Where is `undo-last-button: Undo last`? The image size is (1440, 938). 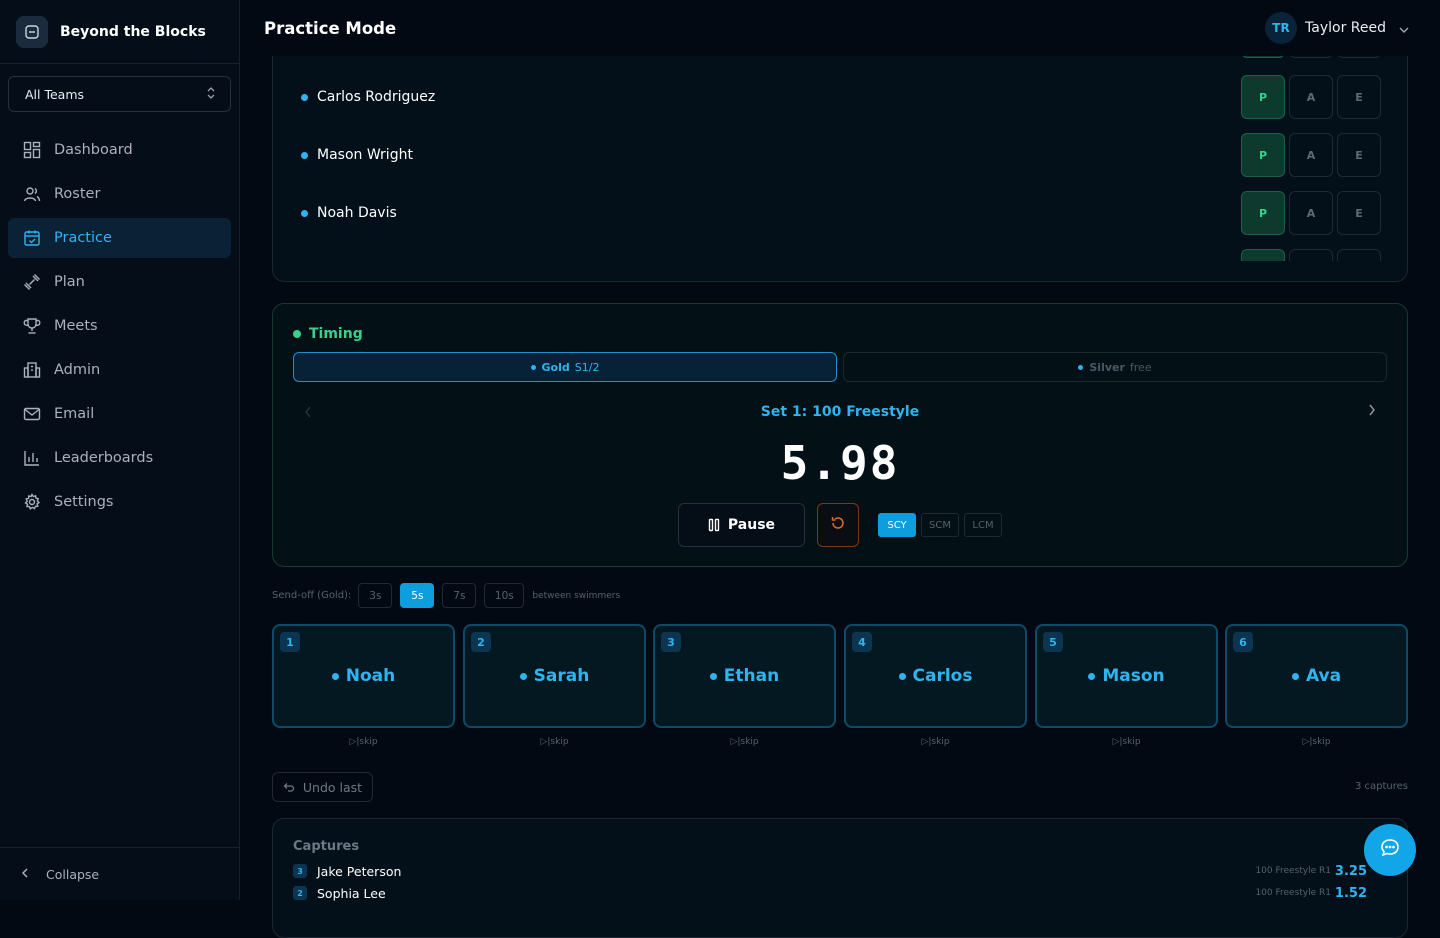 undo-last-button: Undo last is located at coordinates (322, 787).